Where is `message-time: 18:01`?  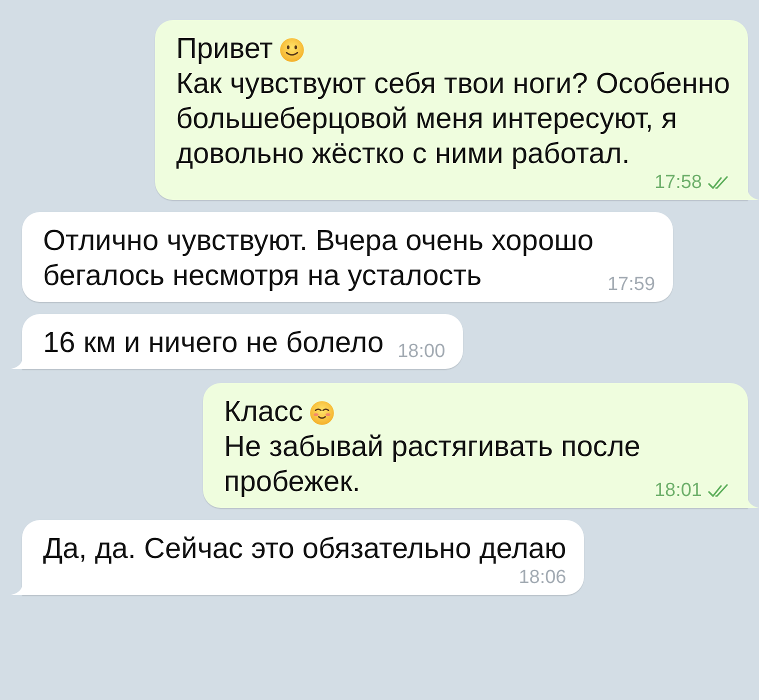 message-time: 18:01 is located at coordinates (678, 491).